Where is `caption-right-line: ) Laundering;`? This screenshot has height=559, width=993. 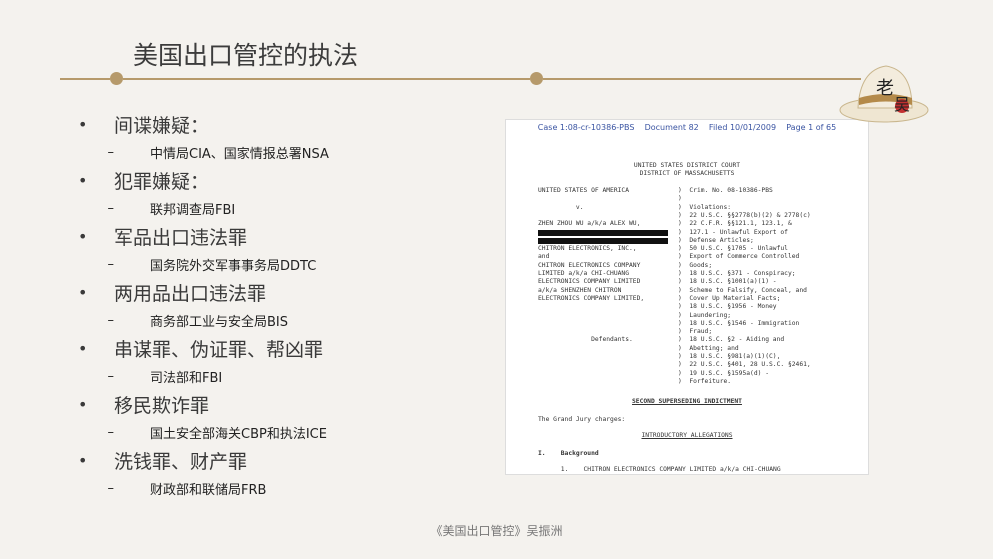 caption-right-line: ) Laundering; is located at coordinates (705, 315).